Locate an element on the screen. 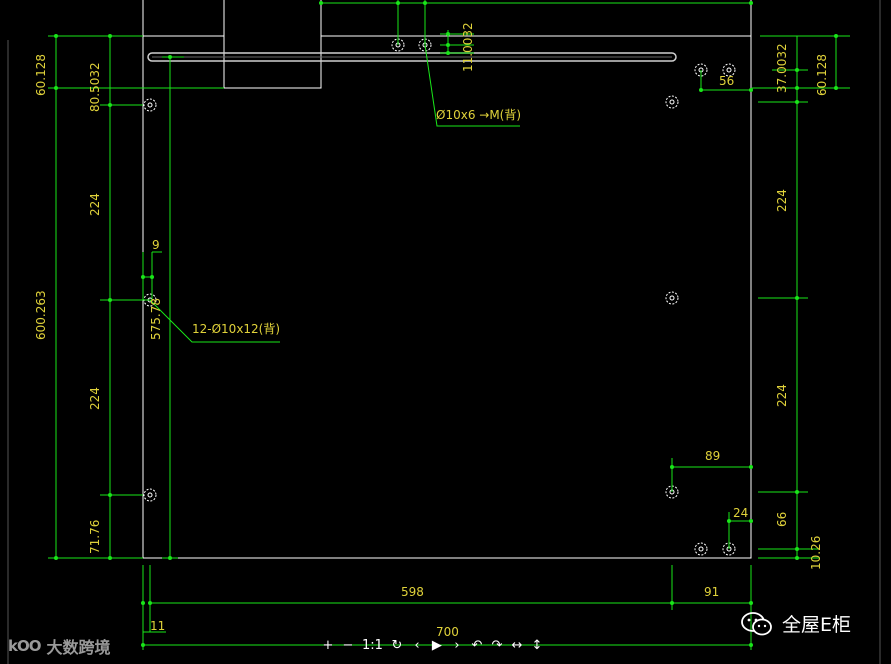  dim-left-bottom: 71.76 is located at coordinates (95, 537).